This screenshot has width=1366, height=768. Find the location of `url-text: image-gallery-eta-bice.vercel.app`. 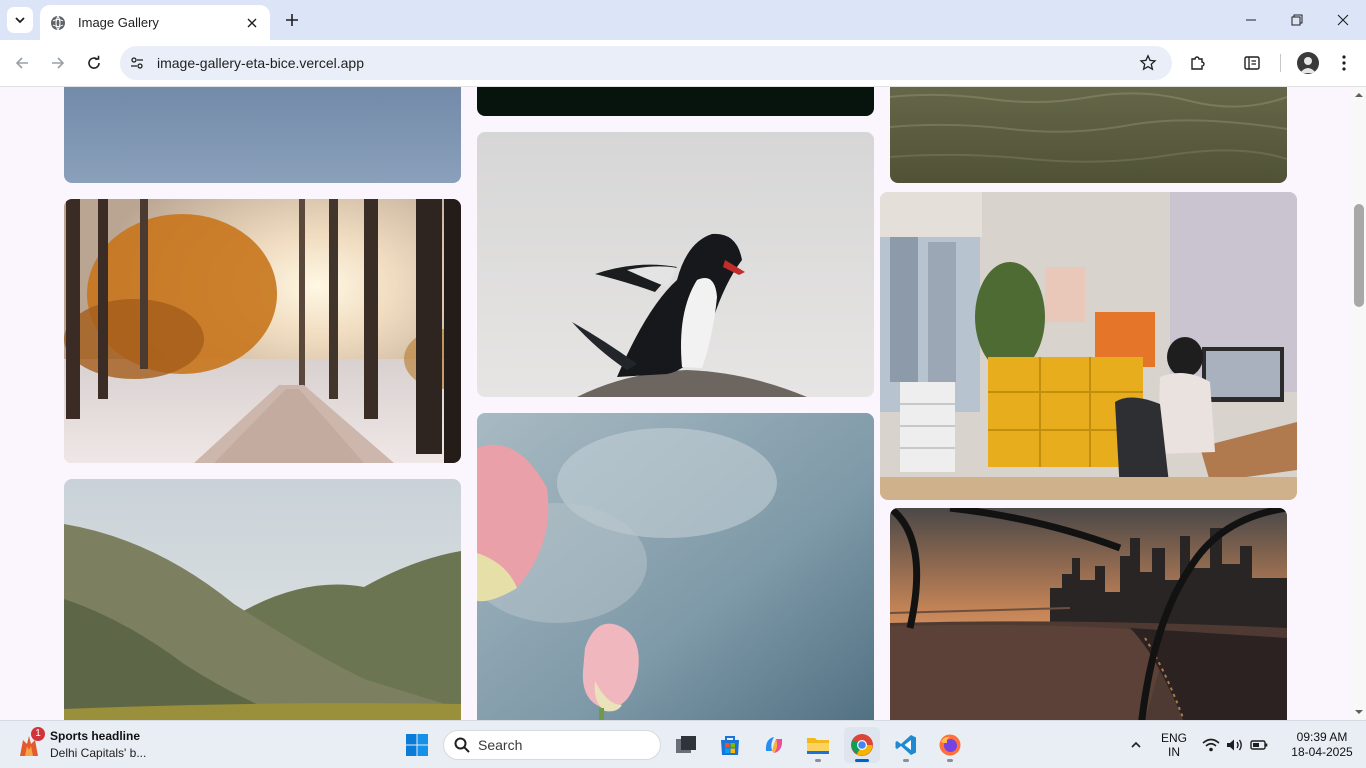

url-text: image-gallery-eta-bice.vercel.app is located at coordinates (260, 63).